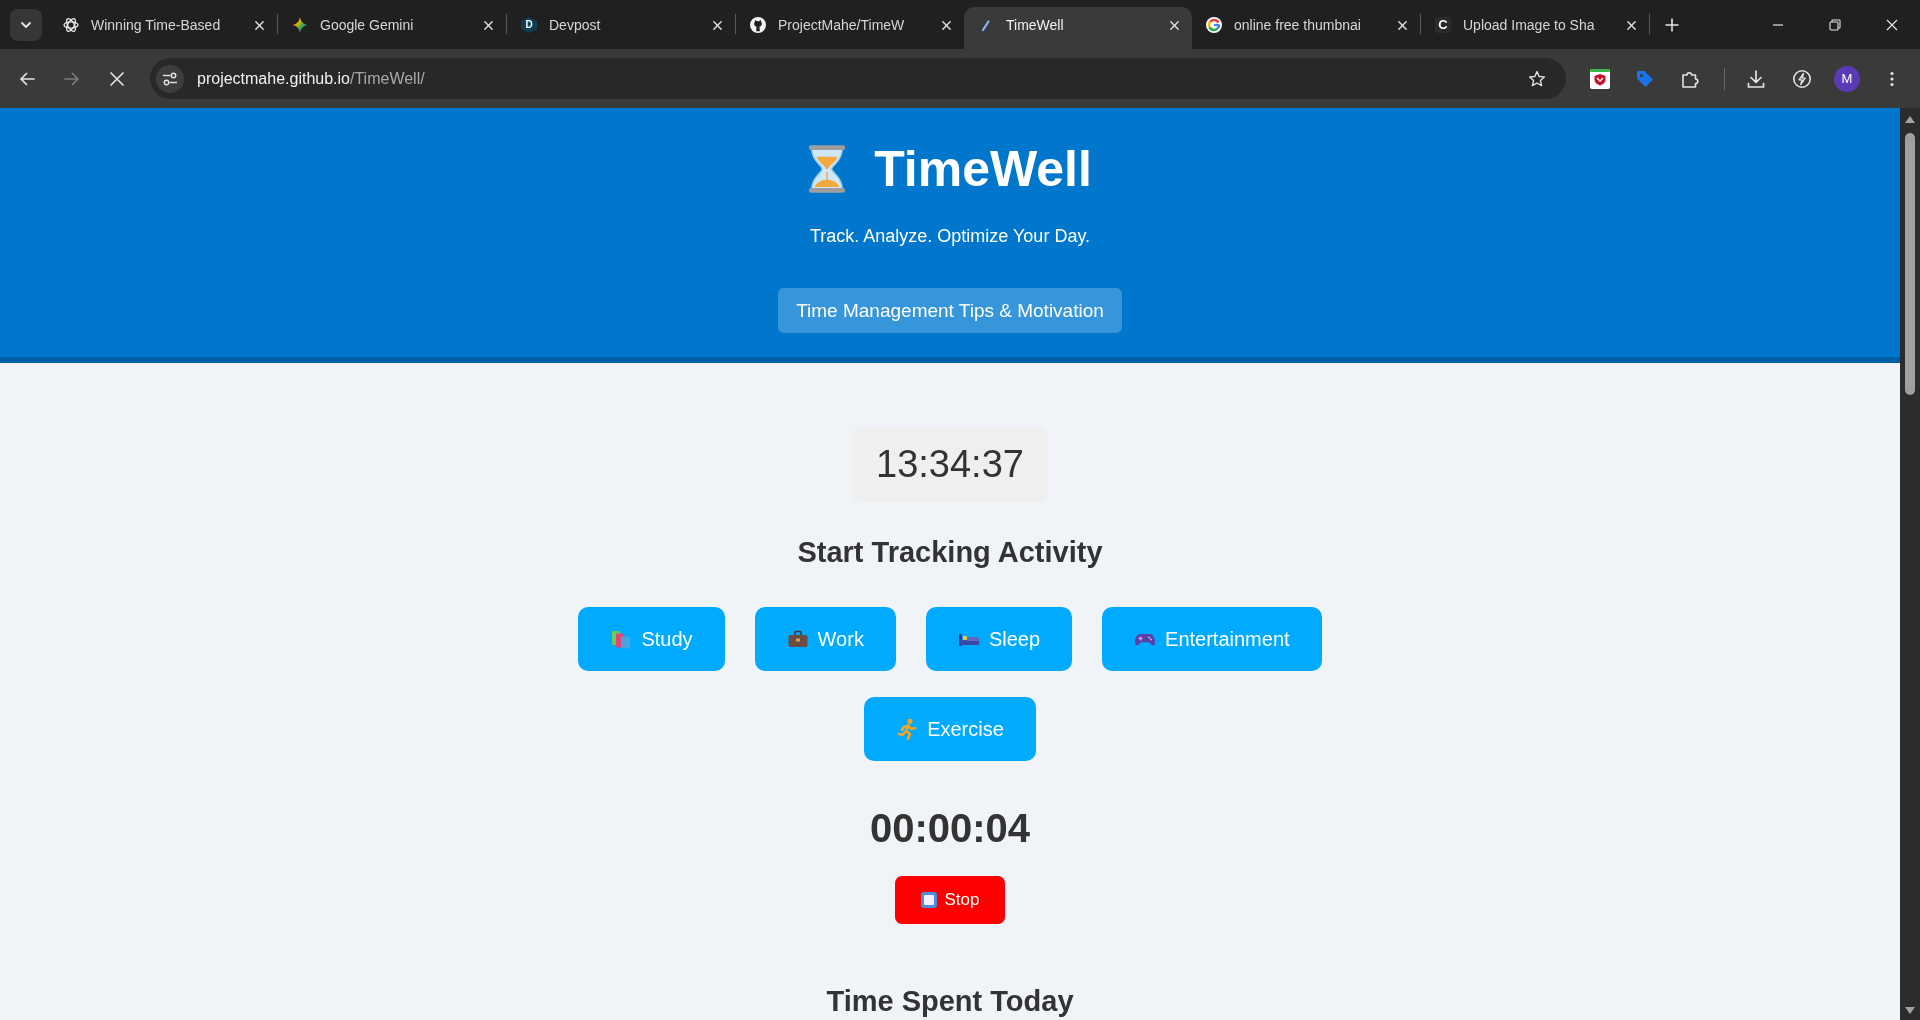 The image size is (1920, 1020). What do you see at coordinates (392, 28) in the screenshot?
I see `browser-tab: Google Gemini` at bounding box center [392, 28].